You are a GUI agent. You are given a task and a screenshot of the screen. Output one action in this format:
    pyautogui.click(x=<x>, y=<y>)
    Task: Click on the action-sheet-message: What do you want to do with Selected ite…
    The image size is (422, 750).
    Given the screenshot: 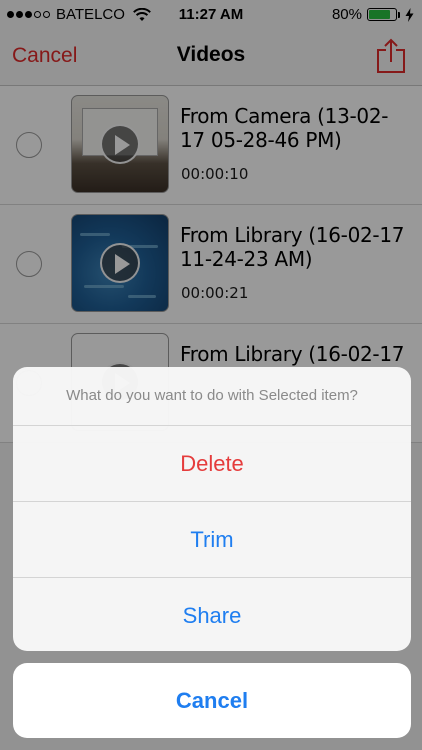 What is the action you would take?
    pyautogui.click(x=212, y=396)
    